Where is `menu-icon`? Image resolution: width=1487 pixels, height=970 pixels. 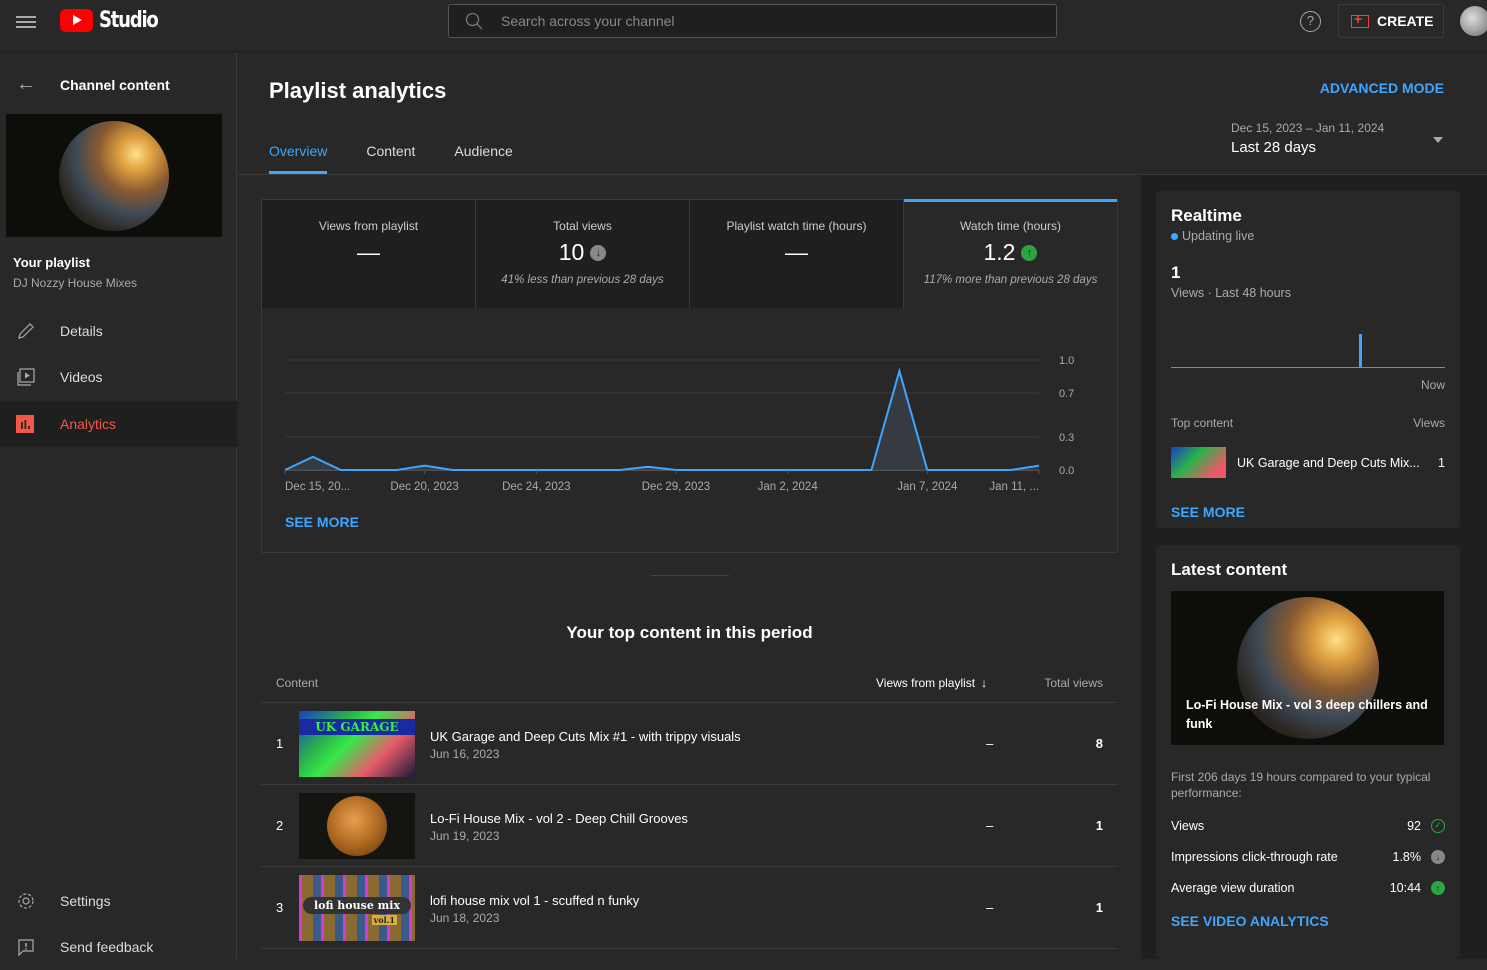 menu-icon is located at coordinates (26, 22).